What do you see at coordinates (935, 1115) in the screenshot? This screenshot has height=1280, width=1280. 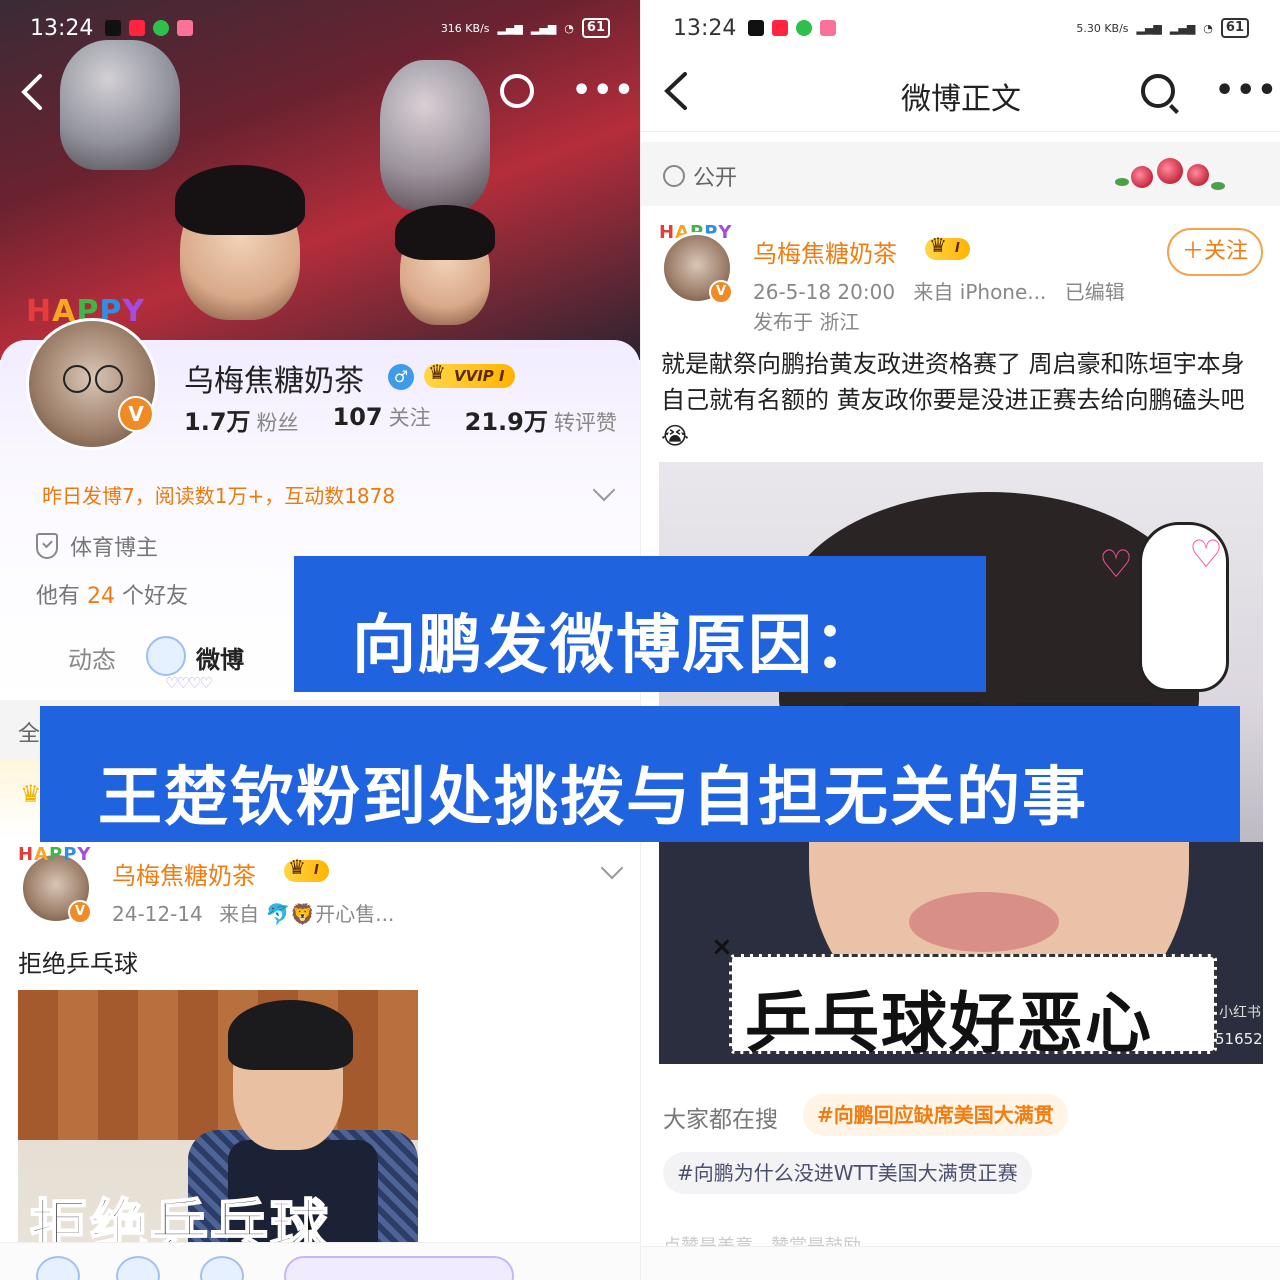 I see `hot-search-tag: #向鹏回应缺席美国大满贯` at bounding box center [935, 1115].